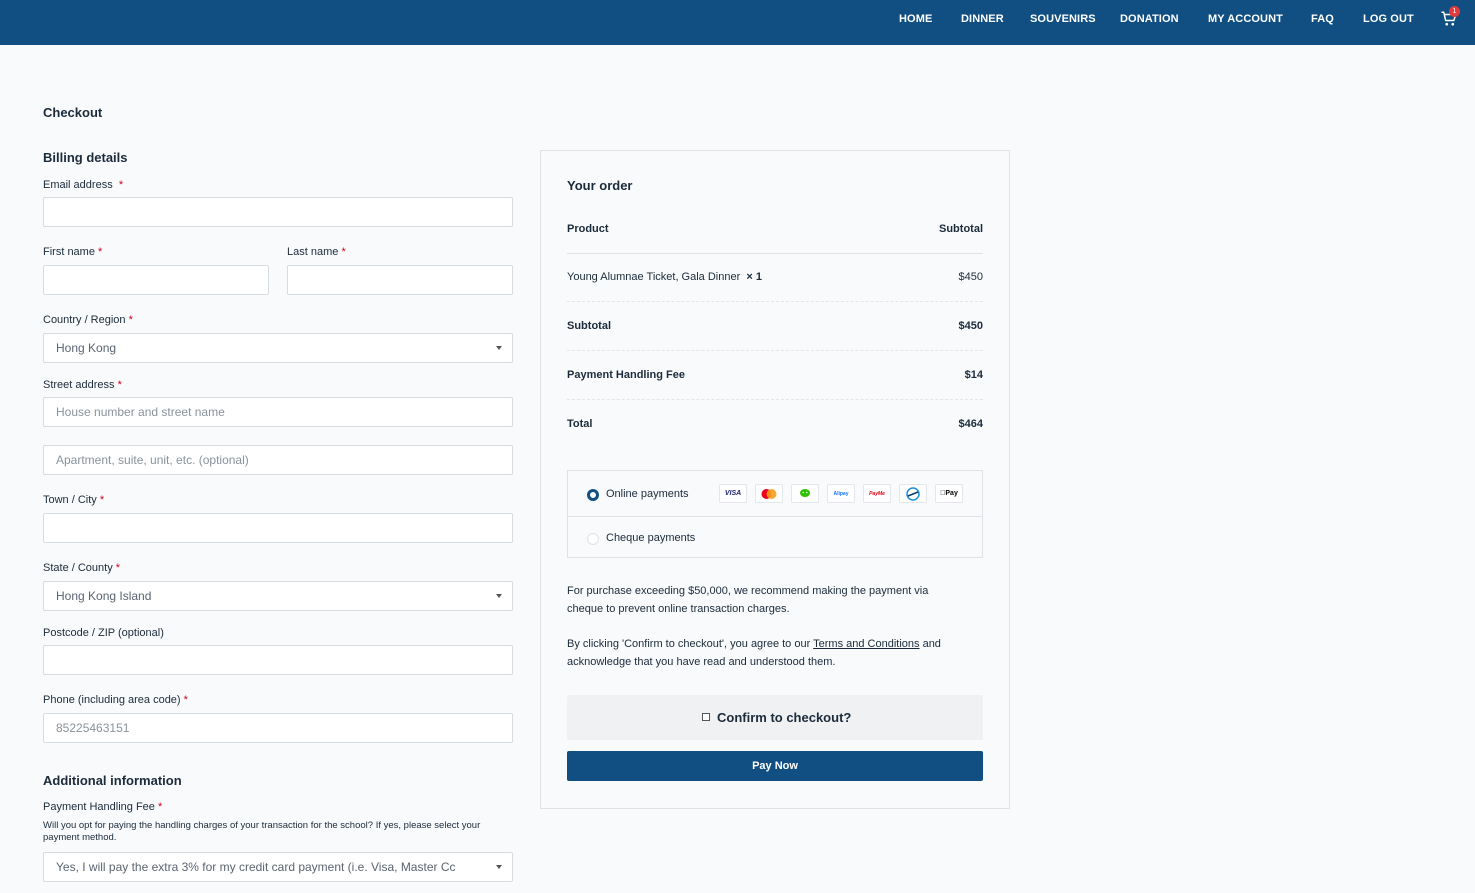 The height and width of the screenshot is (893, 1475). Describe the element at coordinates (115, 700) in the screenshot. I see `phone-label: Phone (including area code) *` at that location.